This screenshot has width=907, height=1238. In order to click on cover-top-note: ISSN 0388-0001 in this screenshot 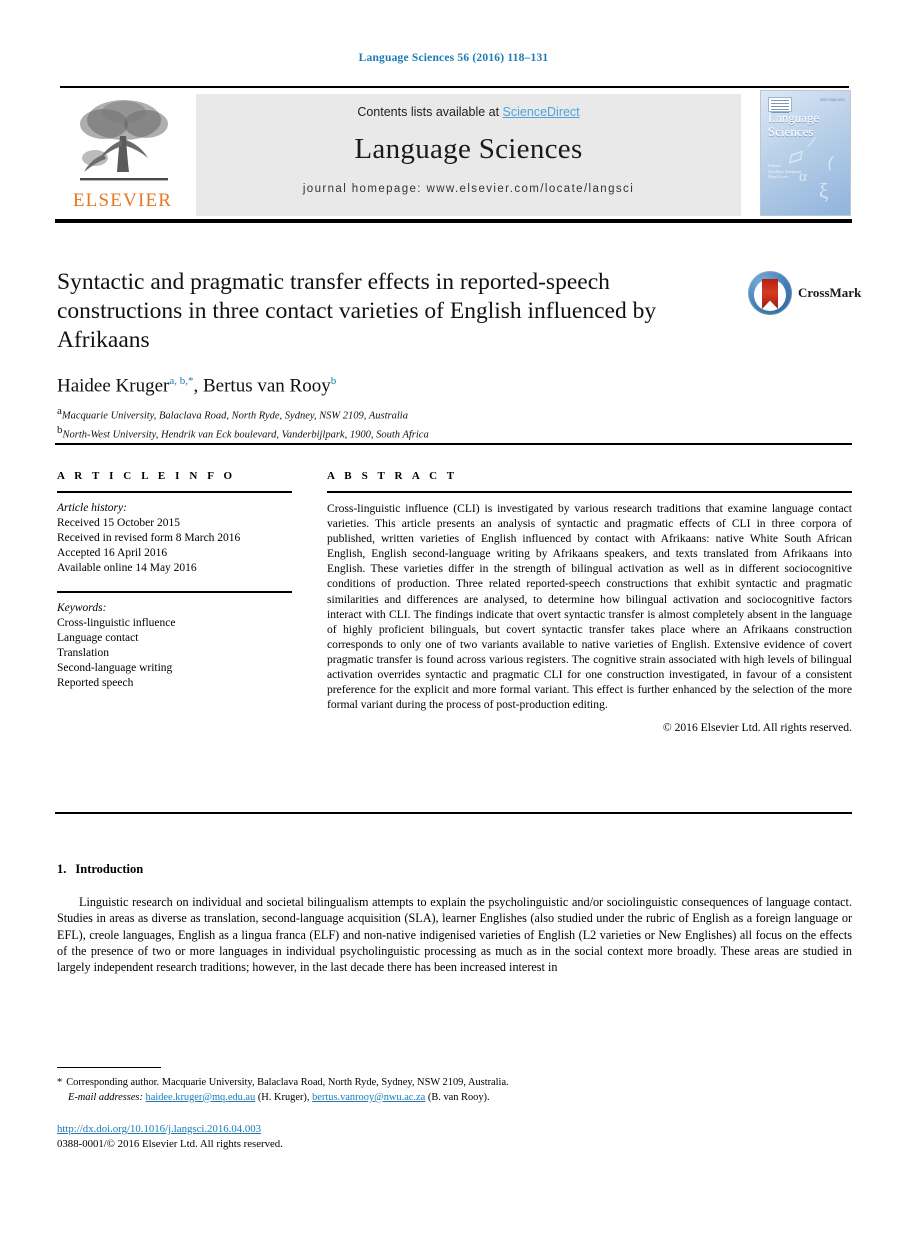, I will do `click(832, 100)`.